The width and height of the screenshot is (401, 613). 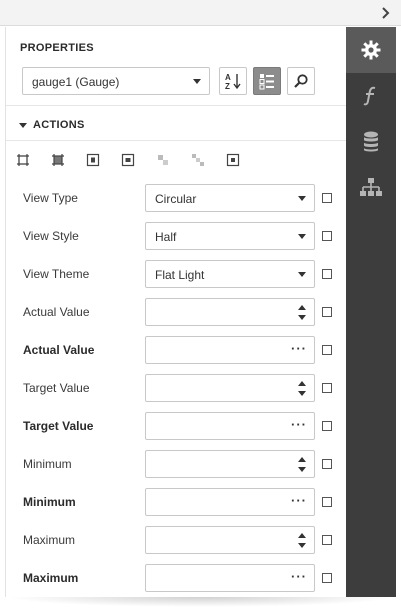 I want to click on tab-report-explorer, so click(x=371, y=188).